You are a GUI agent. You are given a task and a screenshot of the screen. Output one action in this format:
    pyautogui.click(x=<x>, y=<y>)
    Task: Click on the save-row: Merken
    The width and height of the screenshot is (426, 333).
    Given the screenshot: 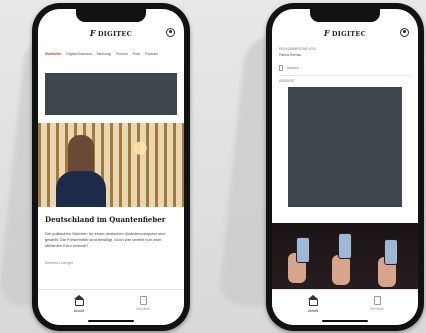 What is the action you would take?
    pyautogui.click(x=289, y=68)
    